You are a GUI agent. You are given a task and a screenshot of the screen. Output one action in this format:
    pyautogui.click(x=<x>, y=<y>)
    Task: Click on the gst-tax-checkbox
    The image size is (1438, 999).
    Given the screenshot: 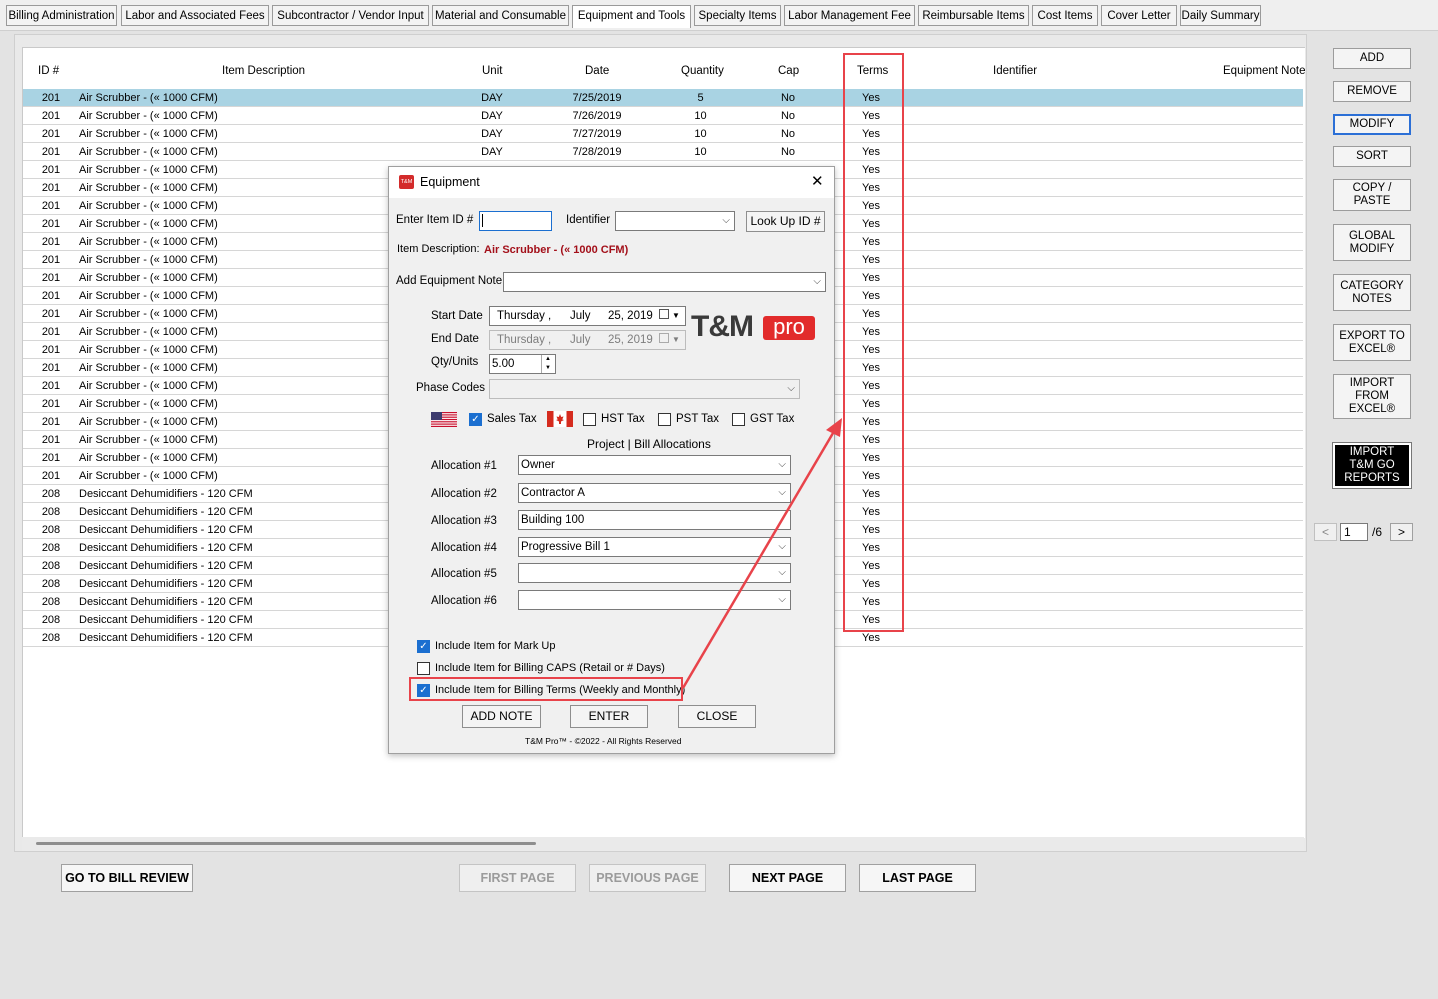 What is the action you would take?
    pyautogui.click(x=738, y=419)
    